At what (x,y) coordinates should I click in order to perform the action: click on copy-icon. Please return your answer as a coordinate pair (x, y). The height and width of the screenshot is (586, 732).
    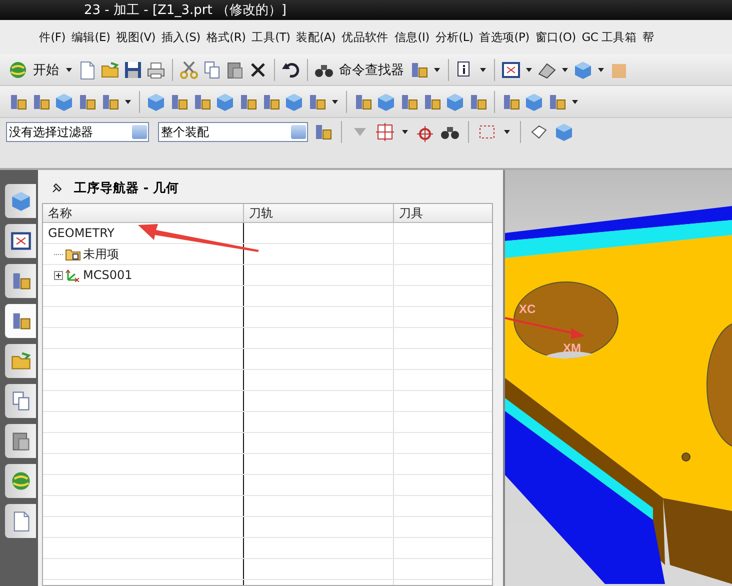
    Looking at the image, I should click on (212, 70).